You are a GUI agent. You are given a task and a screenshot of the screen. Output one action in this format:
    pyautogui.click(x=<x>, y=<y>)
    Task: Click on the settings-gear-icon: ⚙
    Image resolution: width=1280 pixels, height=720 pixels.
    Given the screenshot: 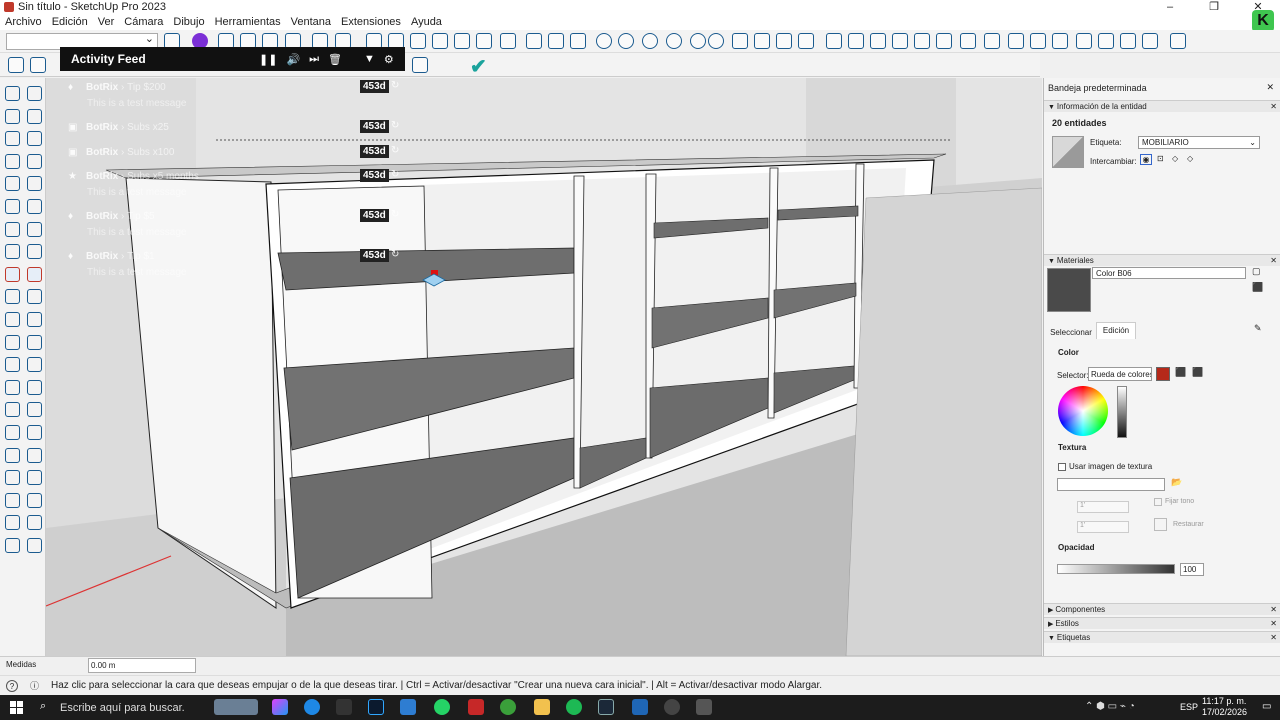 What is the action you would take?
    pyautogui.click(x=389, y=59)
    